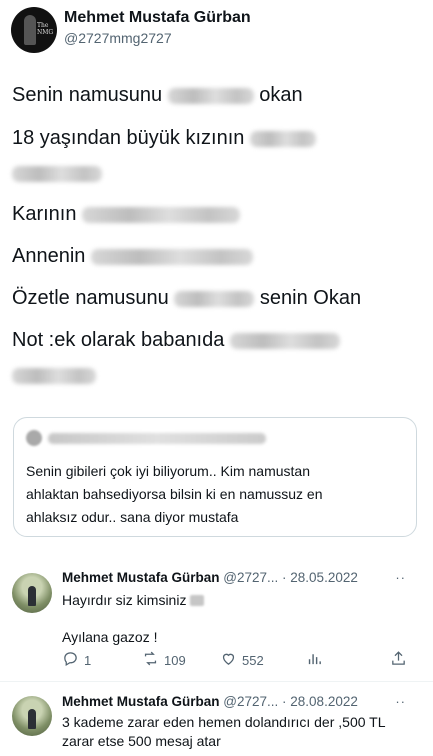  Describe the element at coordinates (157, 18) in the screenshot. I see `author-name: Mehmet Mustafa Gürban` at that location.